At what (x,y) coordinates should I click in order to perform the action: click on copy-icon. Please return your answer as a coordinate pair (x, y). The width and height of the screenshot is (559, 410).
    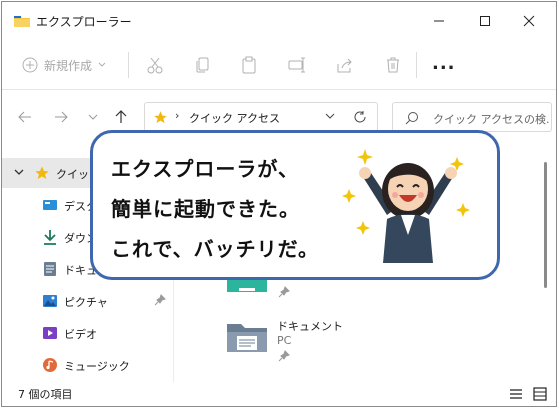
    Looking at the image, I should click on (202, 65).